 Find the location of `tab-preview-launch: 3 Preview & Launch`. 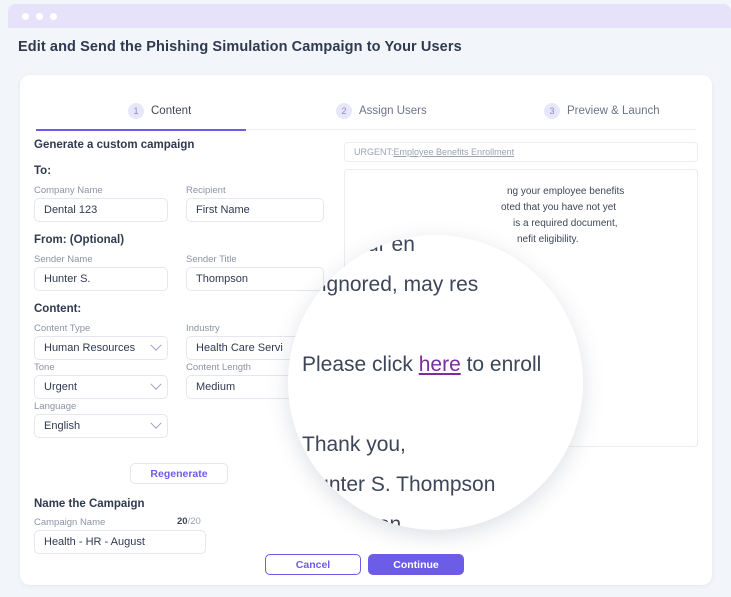

tab-preview-launch: 3 Preview & Launch is located at coordinates (602, 110).